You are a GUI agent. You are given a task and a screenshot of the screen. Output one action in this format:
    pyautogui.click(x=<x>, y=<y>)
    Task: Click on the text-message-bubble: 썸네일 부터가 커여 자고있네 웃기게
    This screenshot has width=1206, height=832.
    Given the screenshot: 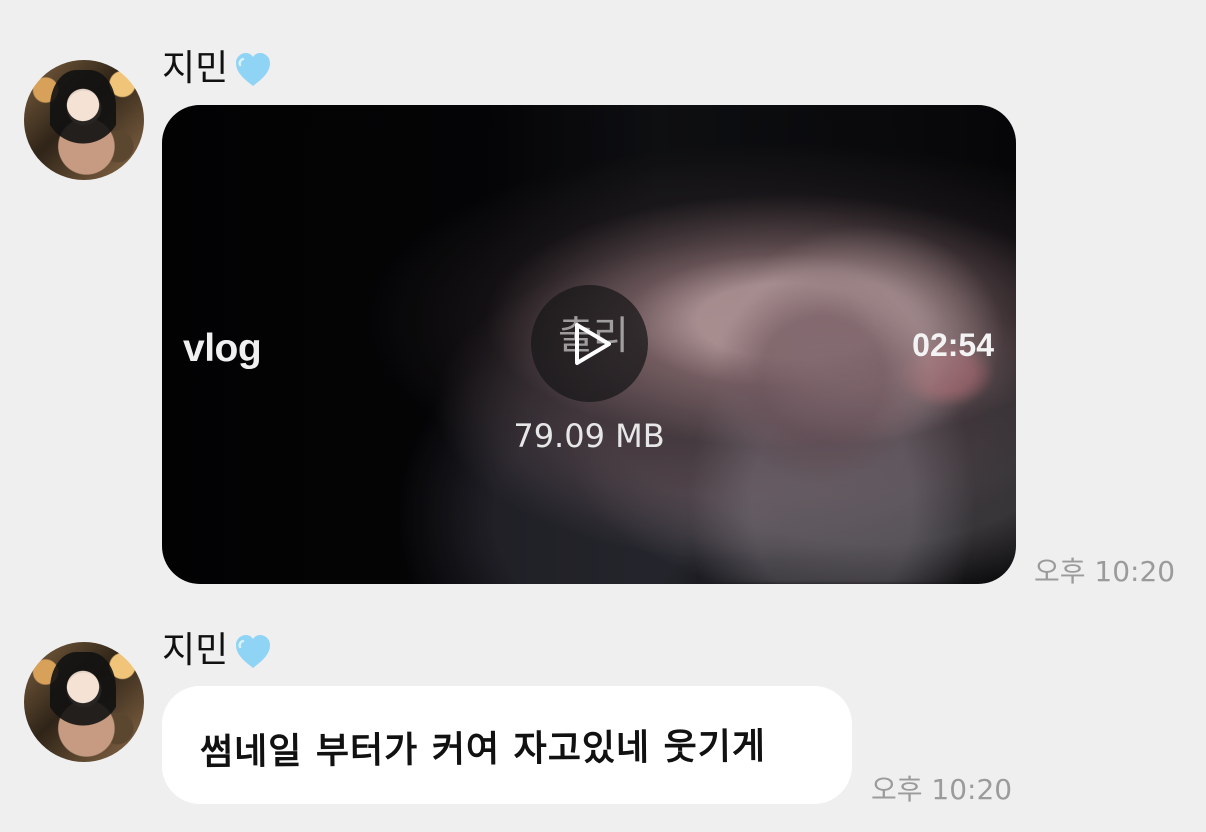 What is the action you would take?
    pyautogui.click(x=507, y=745)
    